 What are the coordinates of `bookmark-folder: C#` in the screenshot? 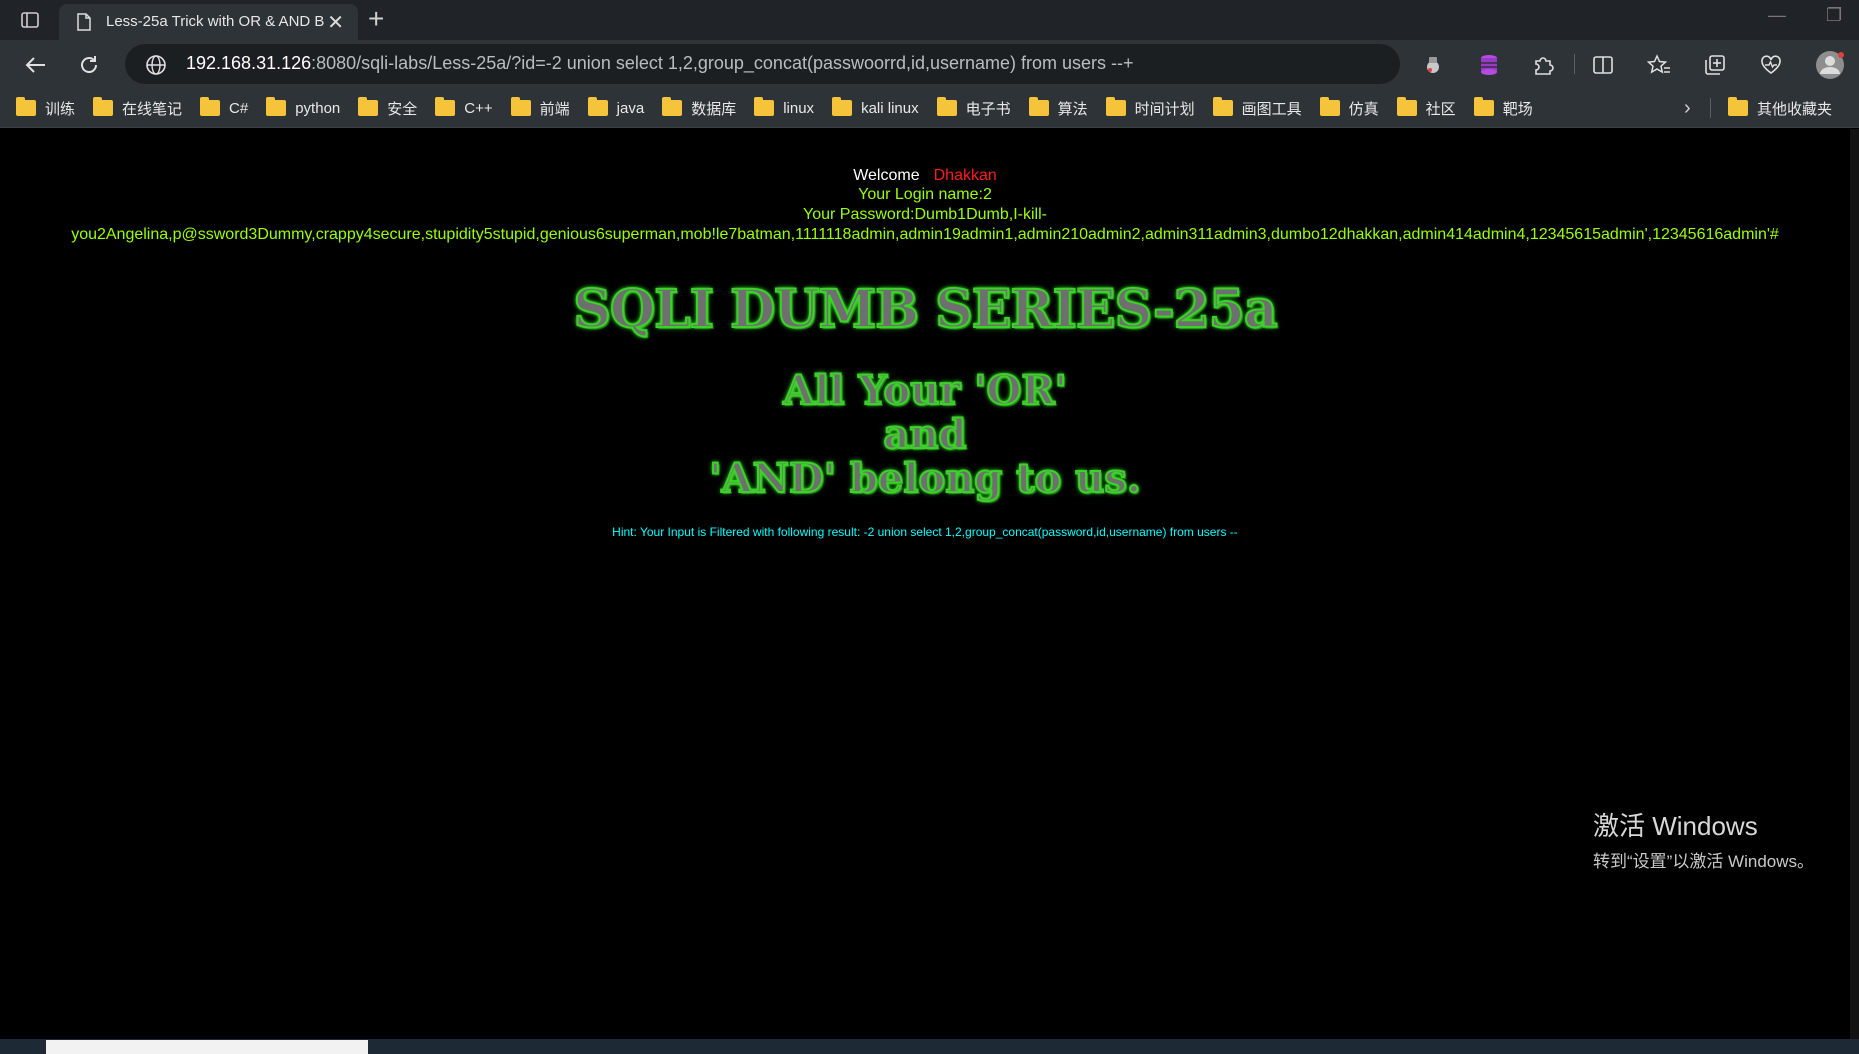 It's located at (224, 108).